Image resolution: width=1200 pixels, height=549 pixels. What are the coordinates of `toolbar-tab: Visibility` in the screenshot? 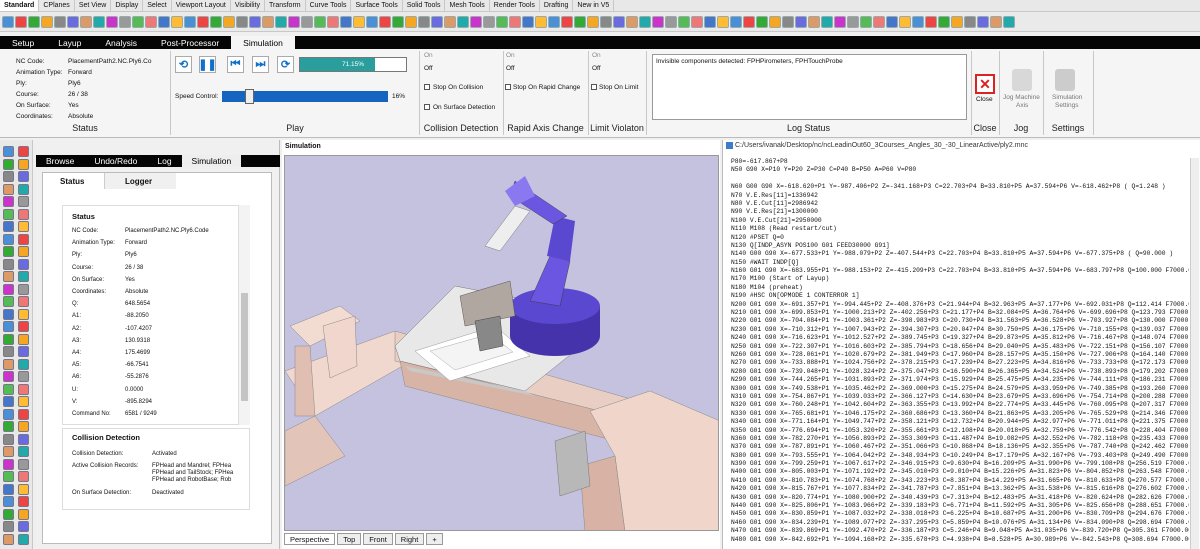 It's located at (248, 5).